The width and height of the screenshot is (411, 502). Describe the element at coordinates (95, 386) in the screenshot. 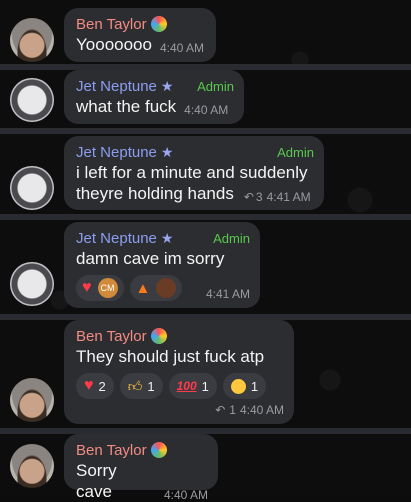

I see `reaction-heart: ♥ 2` at that location.